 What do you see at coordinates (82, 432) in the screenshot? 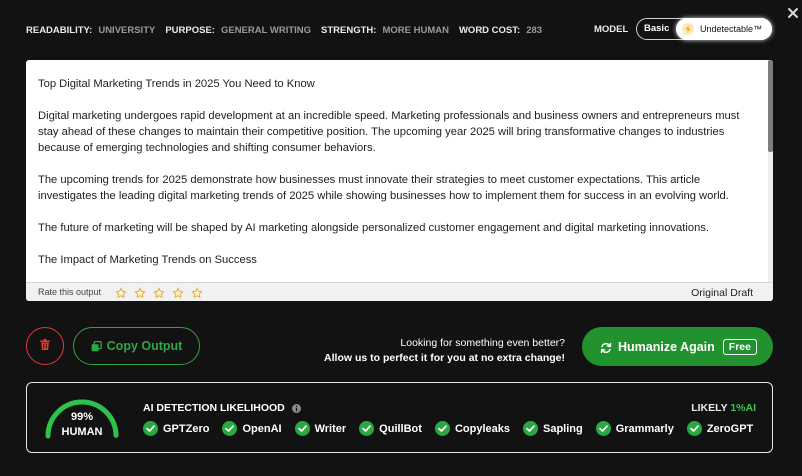
I see `gauge-label: HUMAN` at bounding box center [82, 432].